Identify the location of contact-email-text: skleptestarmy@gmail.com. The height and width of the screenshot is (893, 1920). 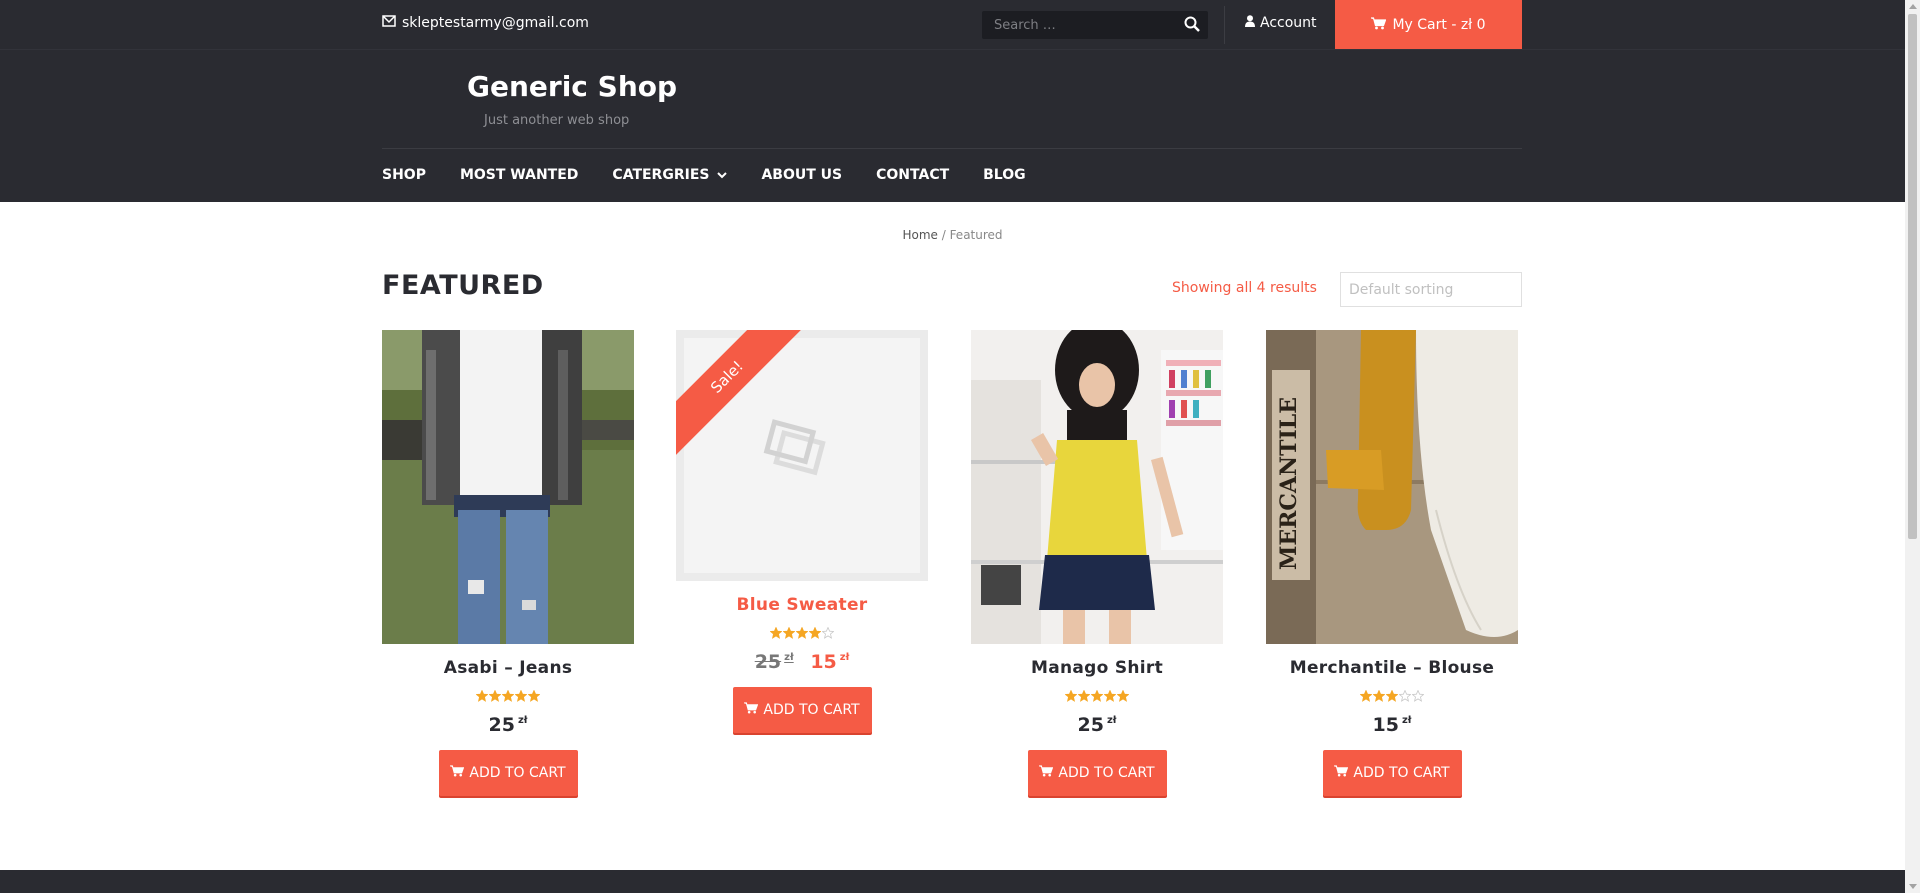
(495, 23).